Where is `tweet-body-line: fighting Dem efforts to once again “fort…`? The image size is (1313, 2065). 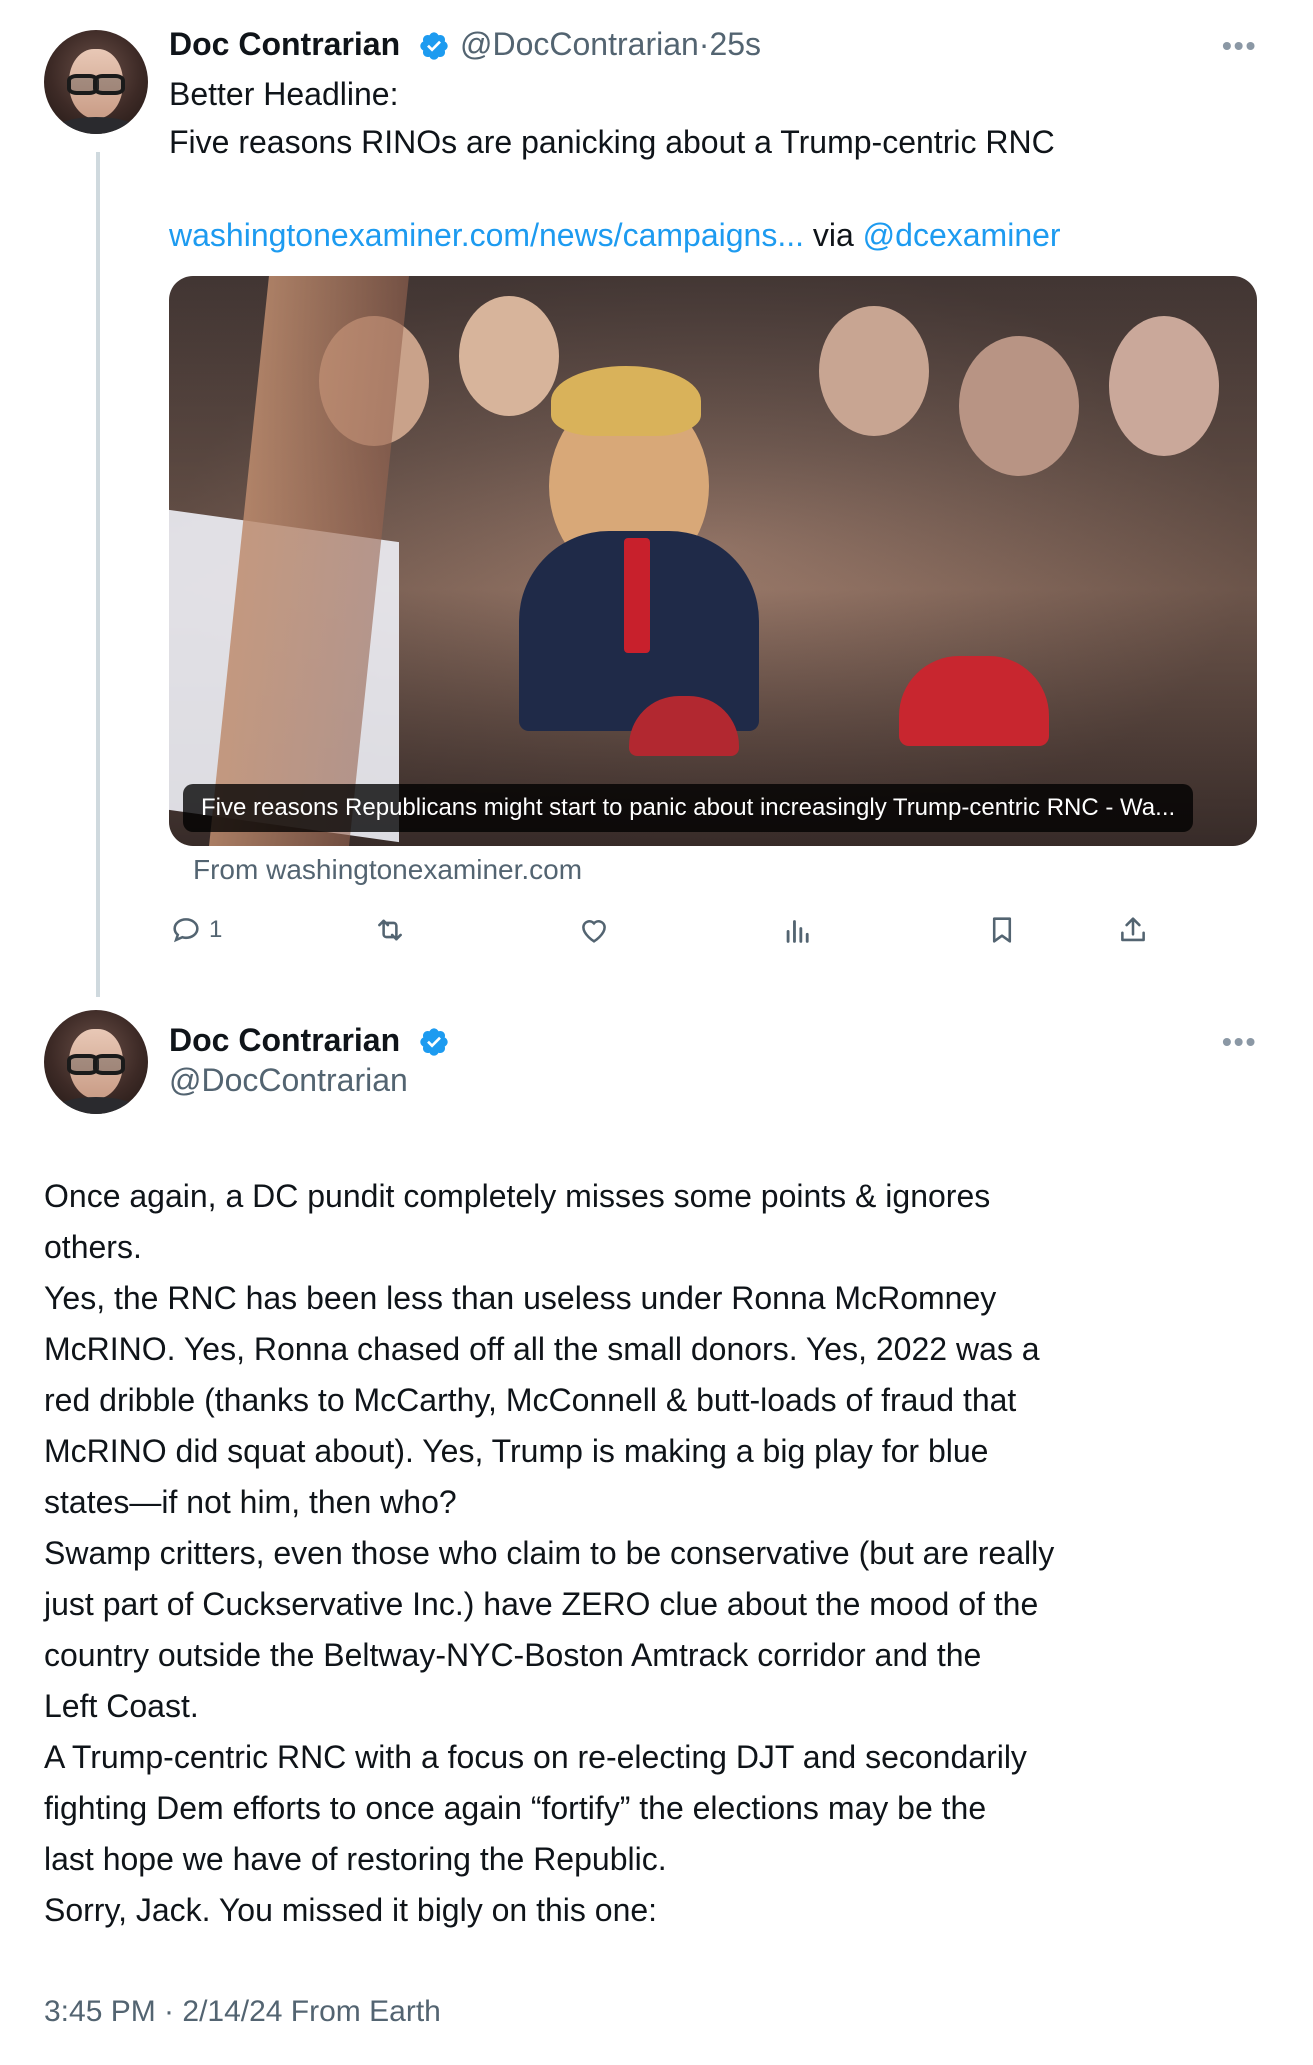 tweet-body-line: fighting Dem efforts to once again “fort… is located at coordinates (515, 1808).